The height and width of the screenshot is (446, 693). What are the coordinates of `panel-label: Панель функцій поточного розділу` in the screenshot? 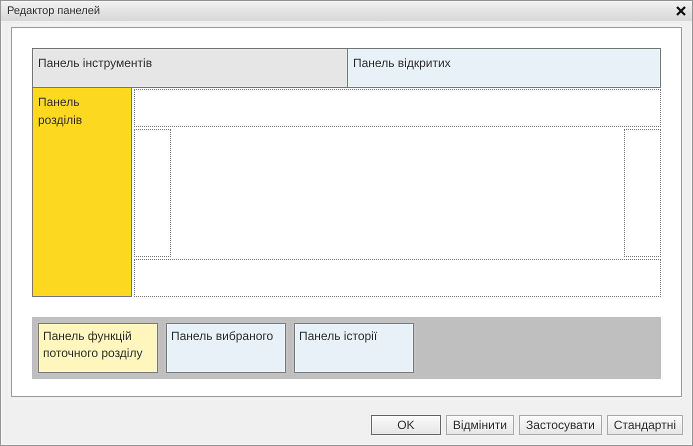 It's located at (92, 344).